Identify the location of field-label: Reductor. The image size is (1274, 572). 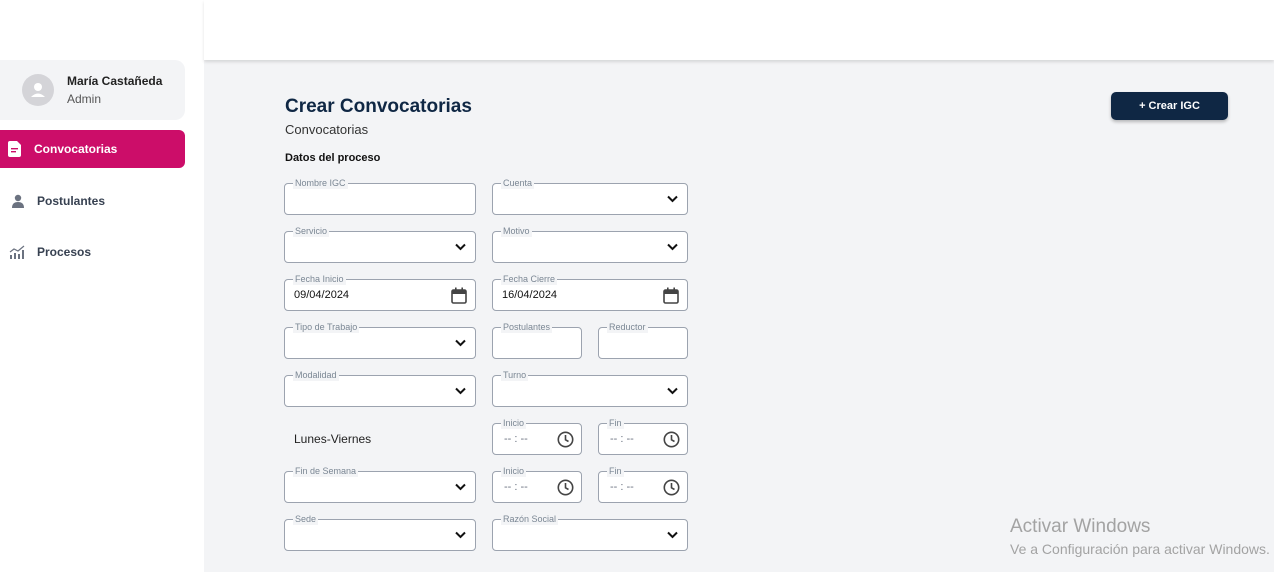
(627, 327).